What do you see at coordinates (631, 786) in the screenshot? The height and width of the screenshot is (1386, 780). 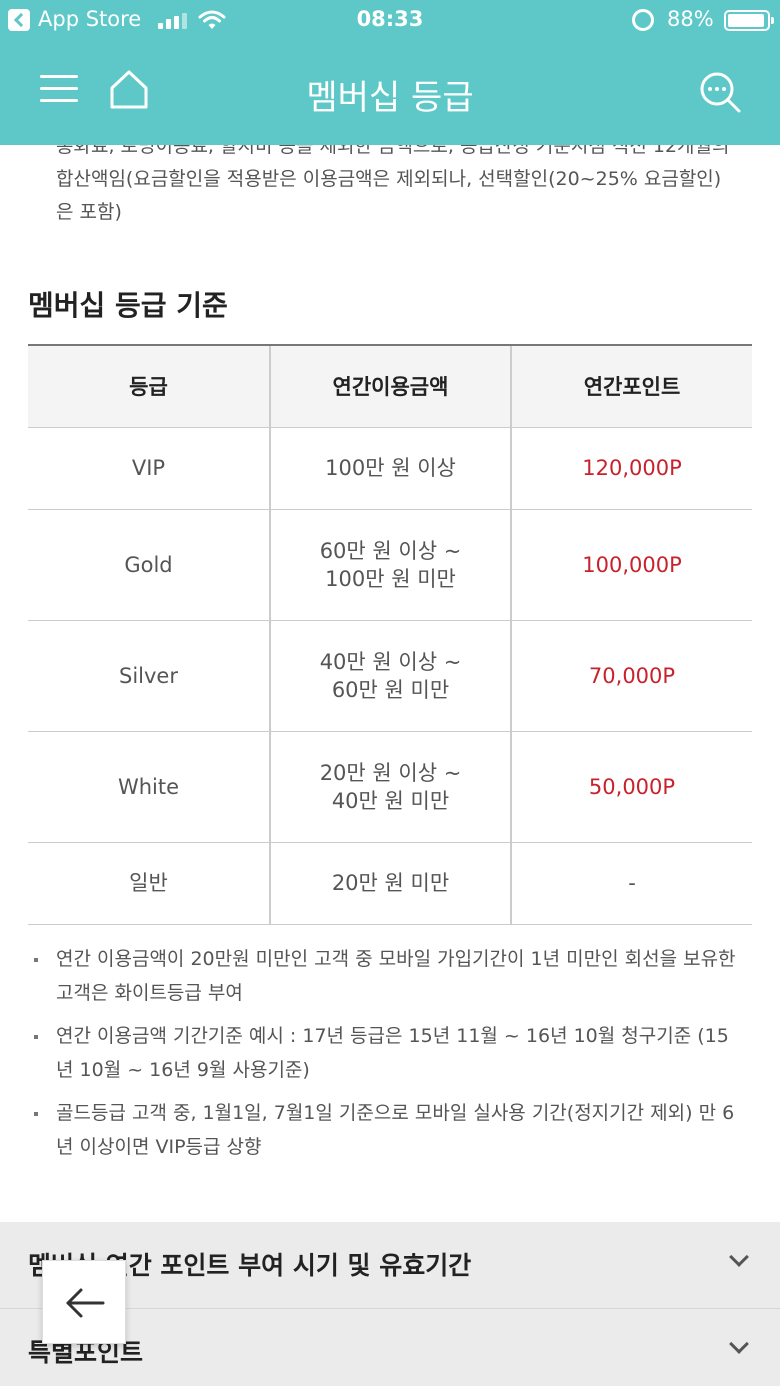 I see `points-cell: 50,000P` at bounding box center [631, 786].